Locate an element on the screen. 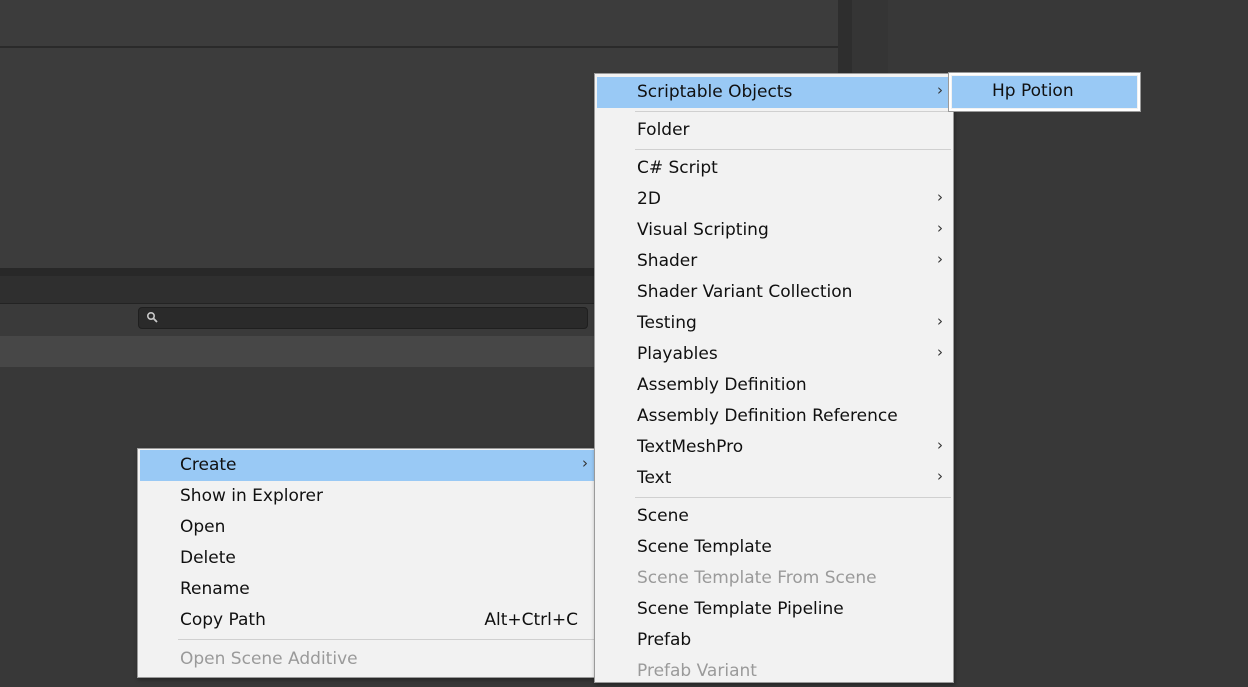 The height and width of the screenshot is (687, 1248). menu-item-create: Create › is located at coordinates (368, 465).